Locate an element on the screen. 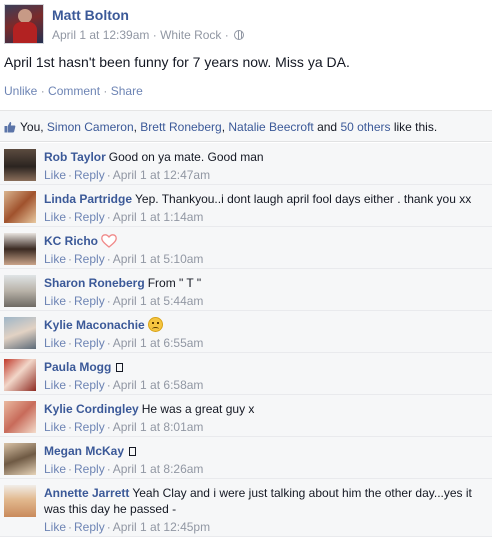 This screenshot has width=492, height=538. crying-face-icon is located at coordinates (155, 324).